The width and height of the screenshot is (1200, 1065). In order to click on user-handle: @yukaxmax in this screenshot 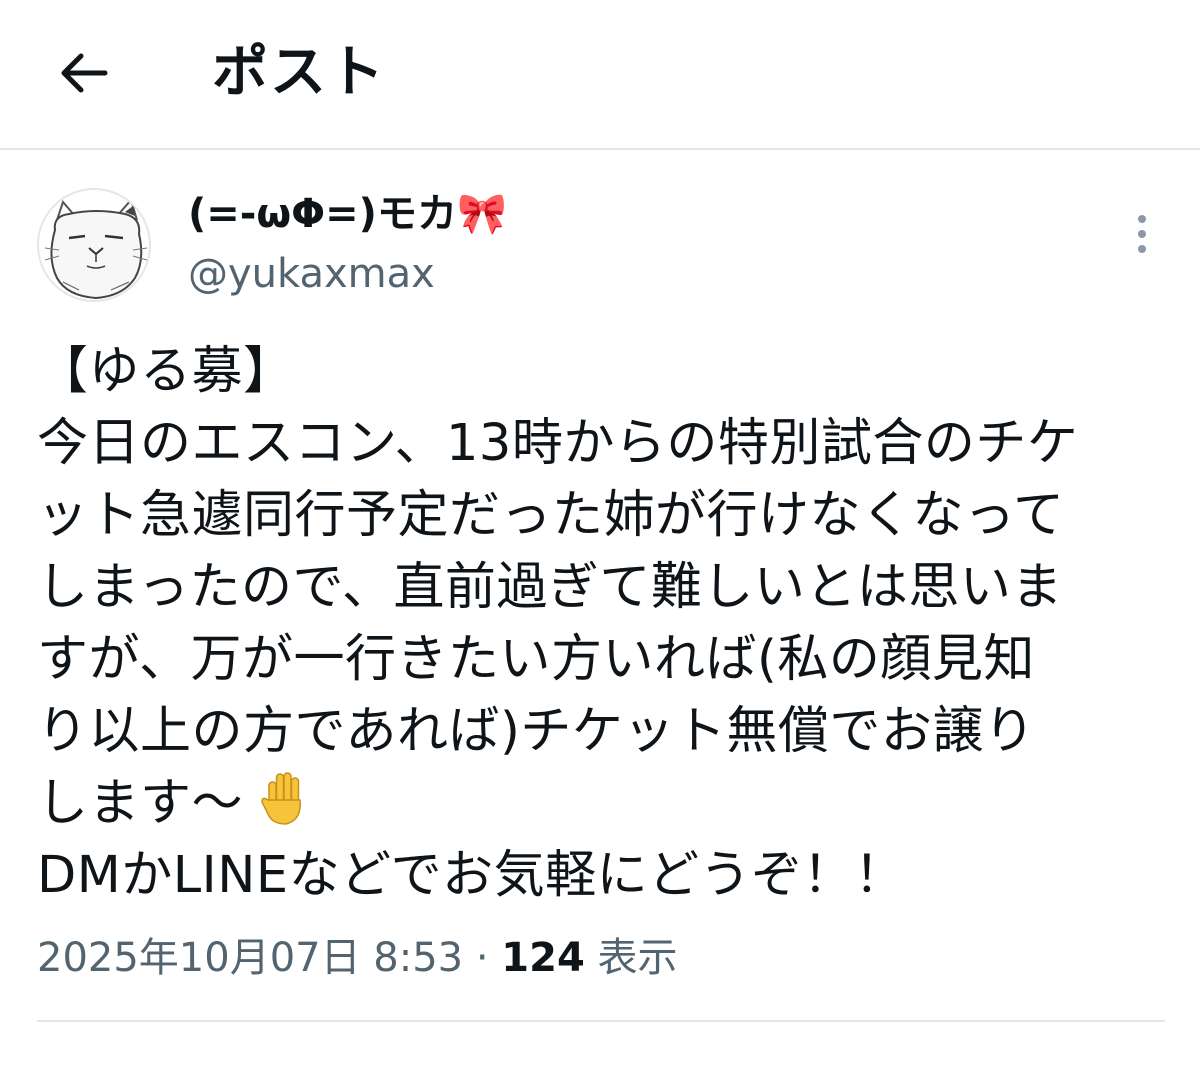, I will do `click(311, 274)`.